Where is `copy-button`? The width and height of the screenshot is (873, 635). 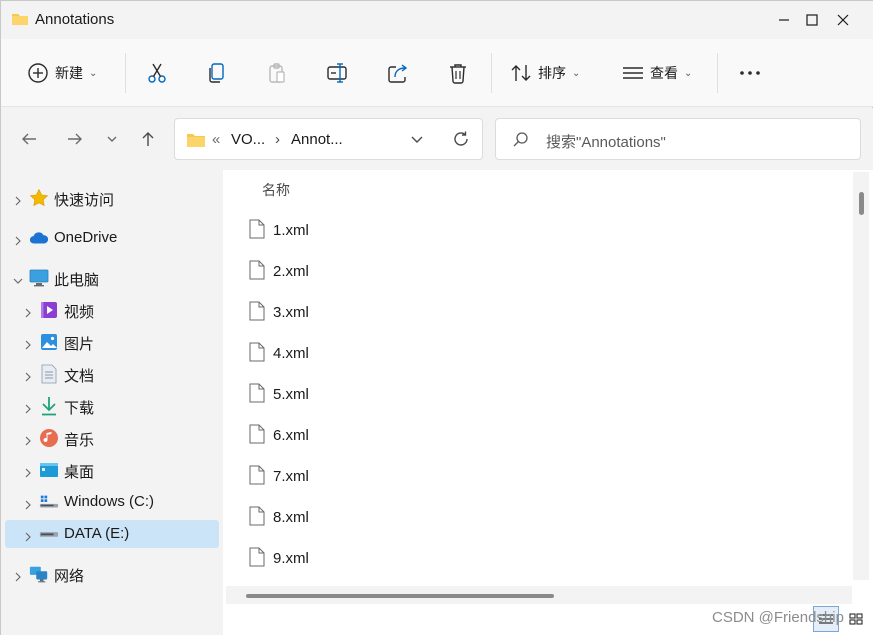 copy-button is located at coordinates (217, 73).